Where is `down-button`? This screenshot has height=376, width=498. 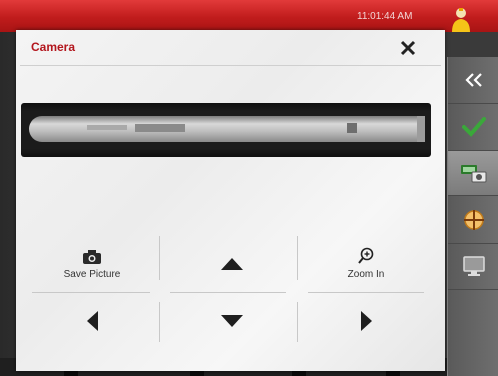 down-button is located at coordinates (232, 321).